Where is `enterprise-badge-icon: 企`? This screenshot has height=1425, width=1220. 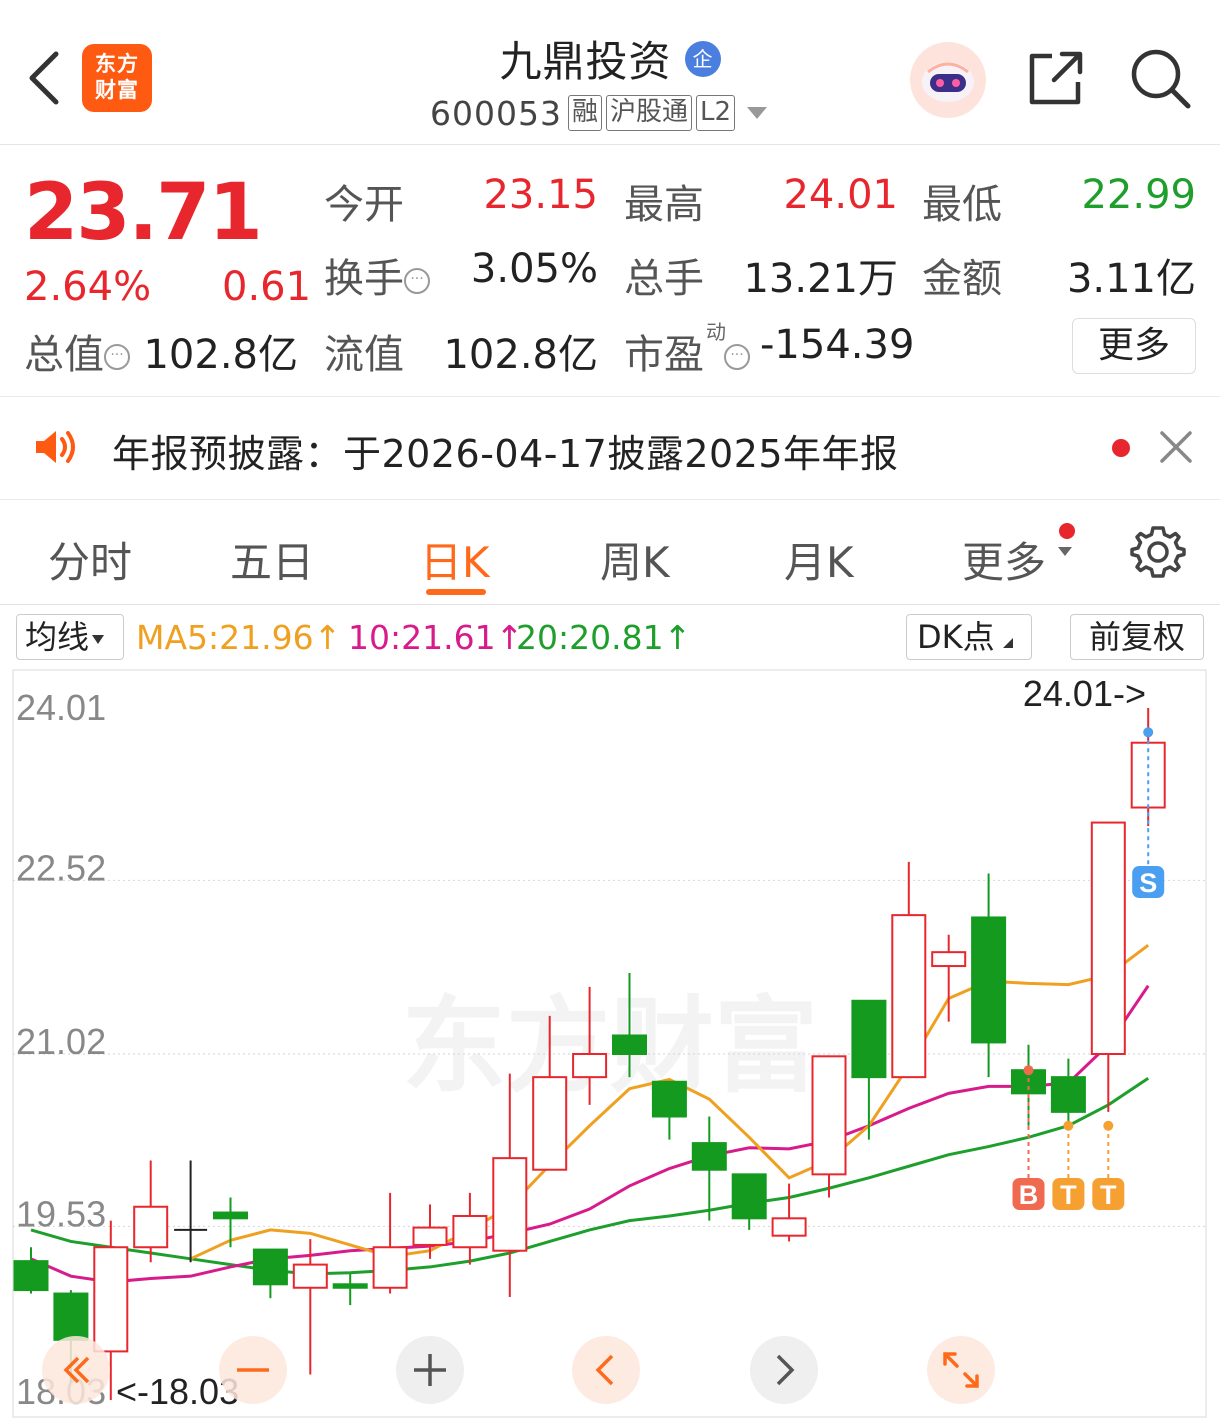
enterprise-badge-icon: 企 is located at coordinates (702, 58).